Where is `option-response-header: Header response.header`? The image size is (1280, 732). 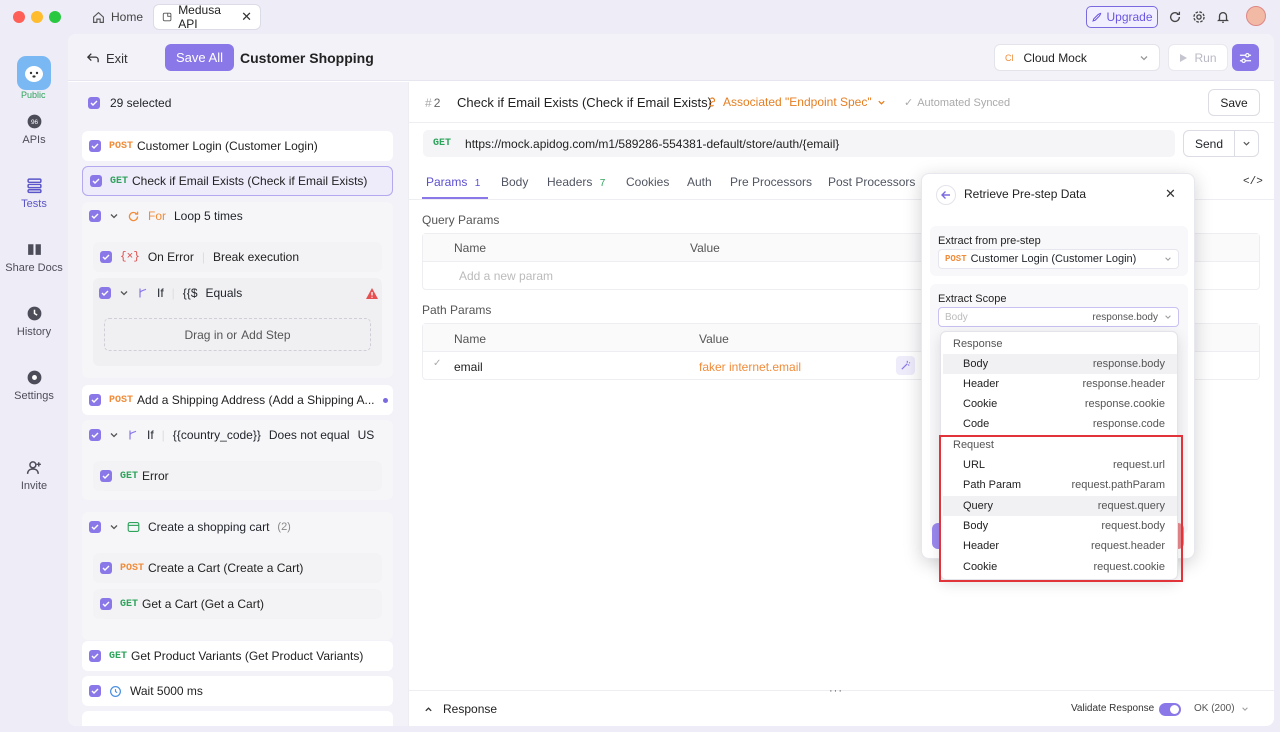
option-response-header: Header response.header is located at coordinates (1060, 384).